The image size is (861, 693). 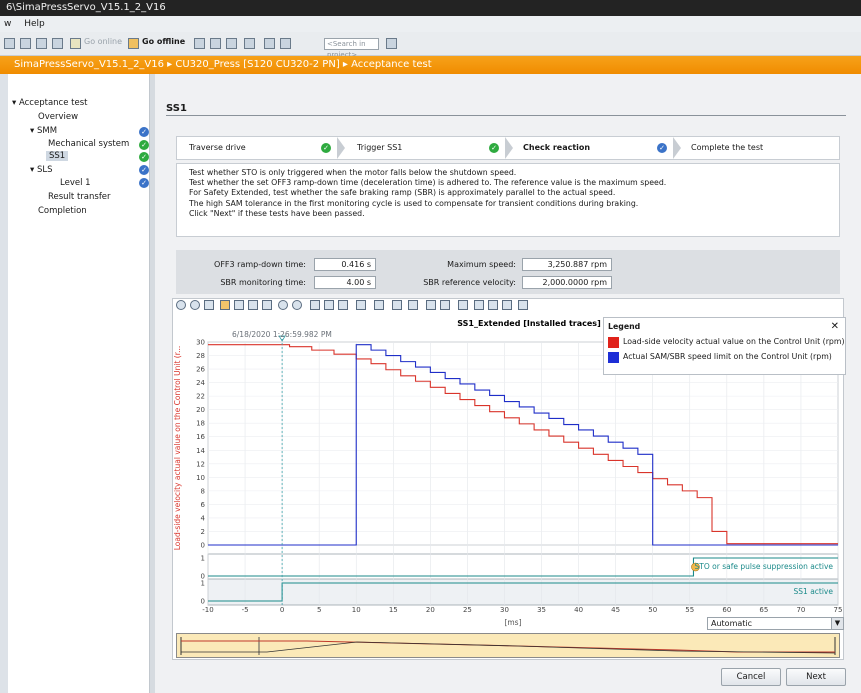 I want to click on split-horizontal-icon, so click(x=269, y=43).